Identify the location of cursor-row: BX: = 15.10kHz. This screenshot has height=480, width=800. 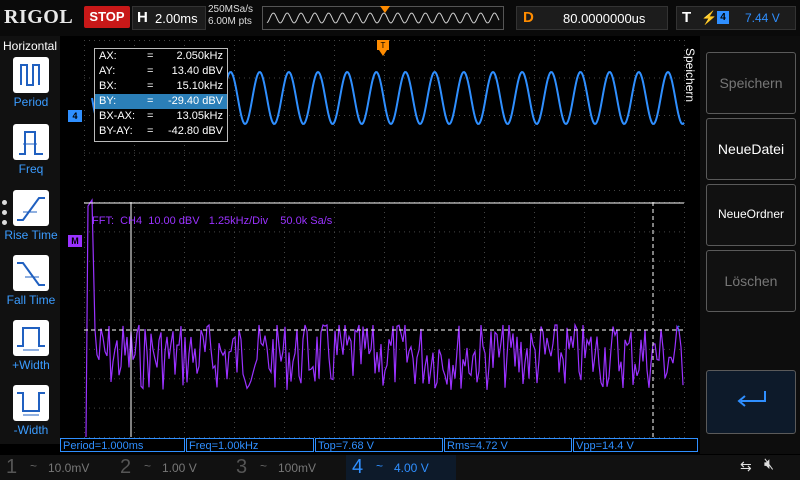
(161, 86).